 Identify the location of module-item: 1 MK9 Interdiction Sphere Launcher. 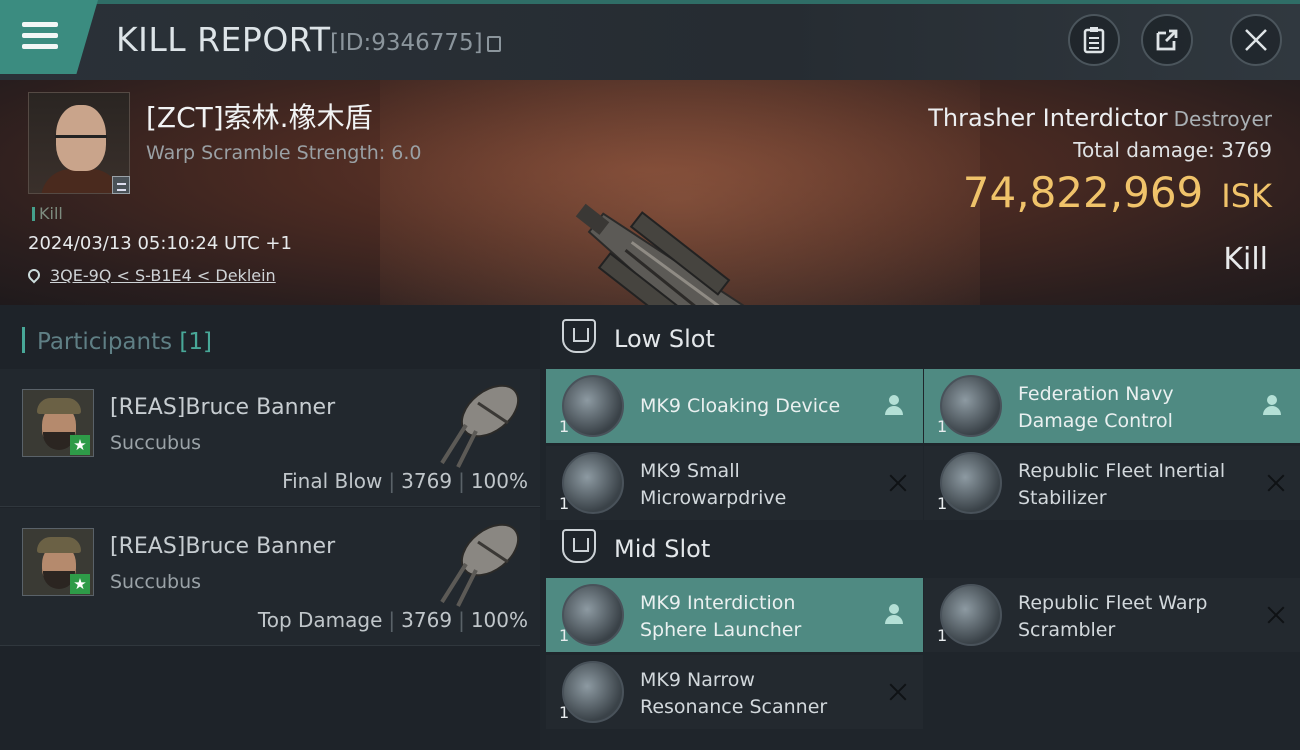
(734, 615).